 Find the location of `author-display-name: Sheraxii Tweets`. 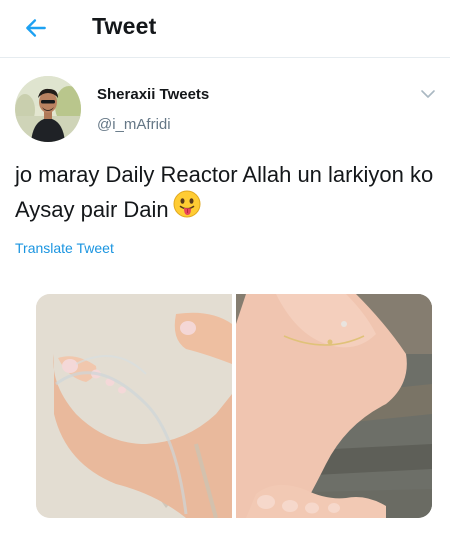

author-display-name: Sheraxii Tweets is located at coordinates (153, 94).